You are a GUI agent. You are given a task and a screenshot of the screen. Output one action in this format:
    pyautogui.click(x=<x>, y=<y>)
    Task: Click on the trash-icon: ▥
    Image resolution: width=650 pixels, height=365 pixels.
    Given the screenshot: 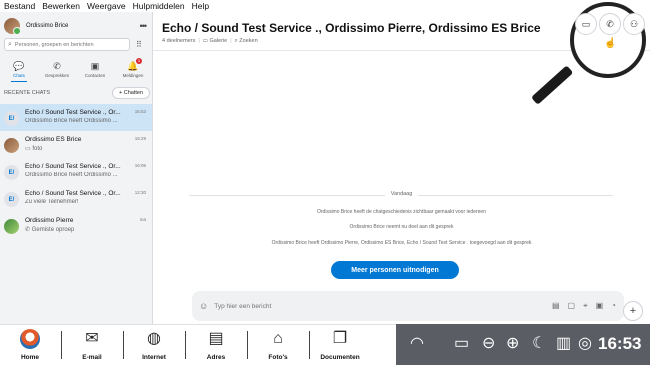 What is the action you would take?
    pyautogui.click(x=563, y=344)
    